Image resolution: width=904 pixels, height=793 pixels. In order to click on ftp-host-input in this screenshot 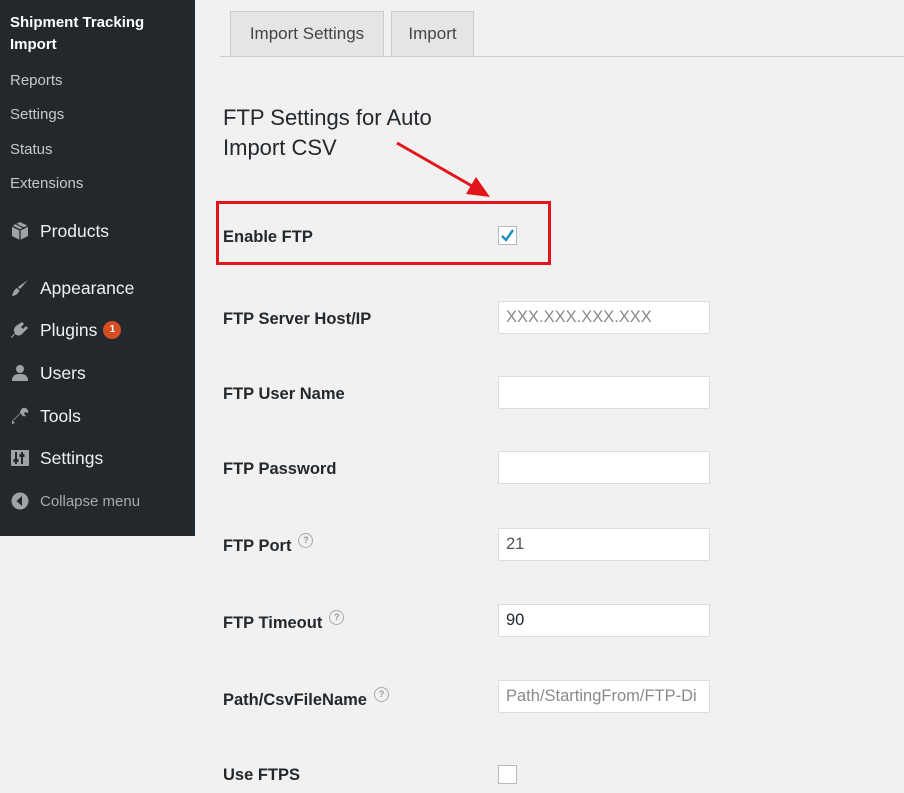, I will do `click(604, 317)`.